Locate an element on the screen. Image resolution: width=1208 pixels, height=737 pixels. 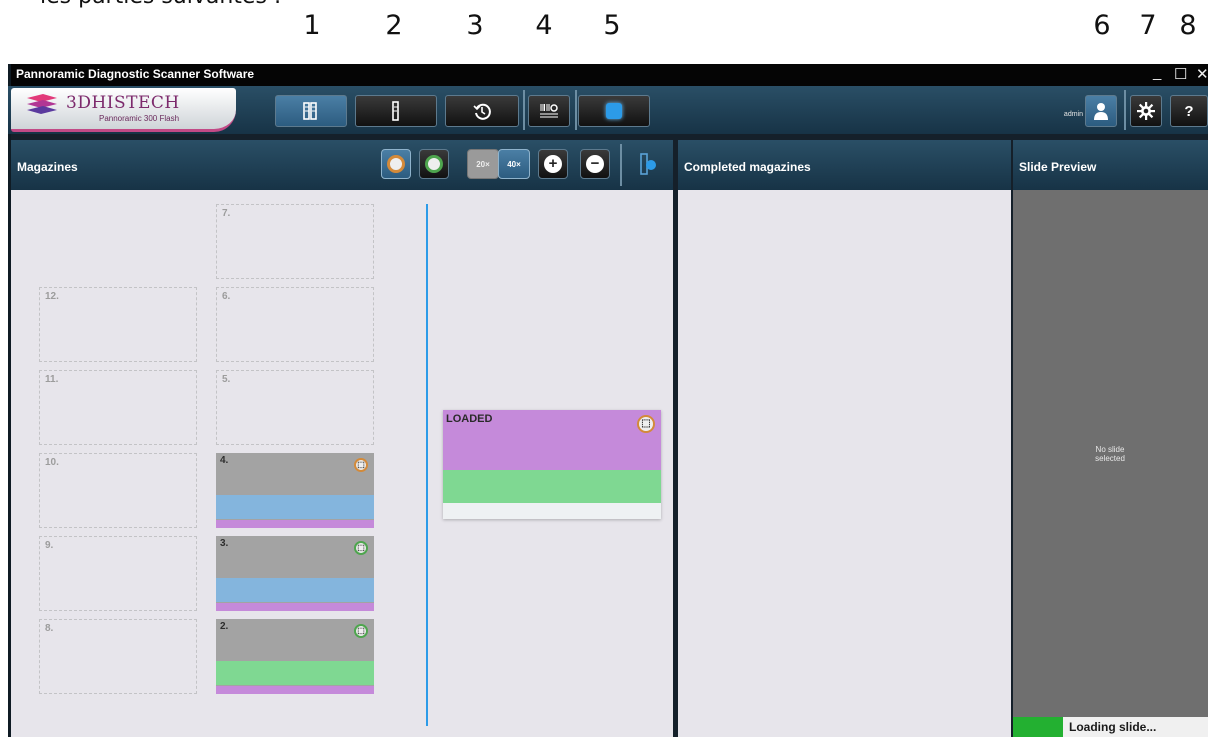
logo-brand-name: 3DHISTECH is located at coordinates (123, 103).